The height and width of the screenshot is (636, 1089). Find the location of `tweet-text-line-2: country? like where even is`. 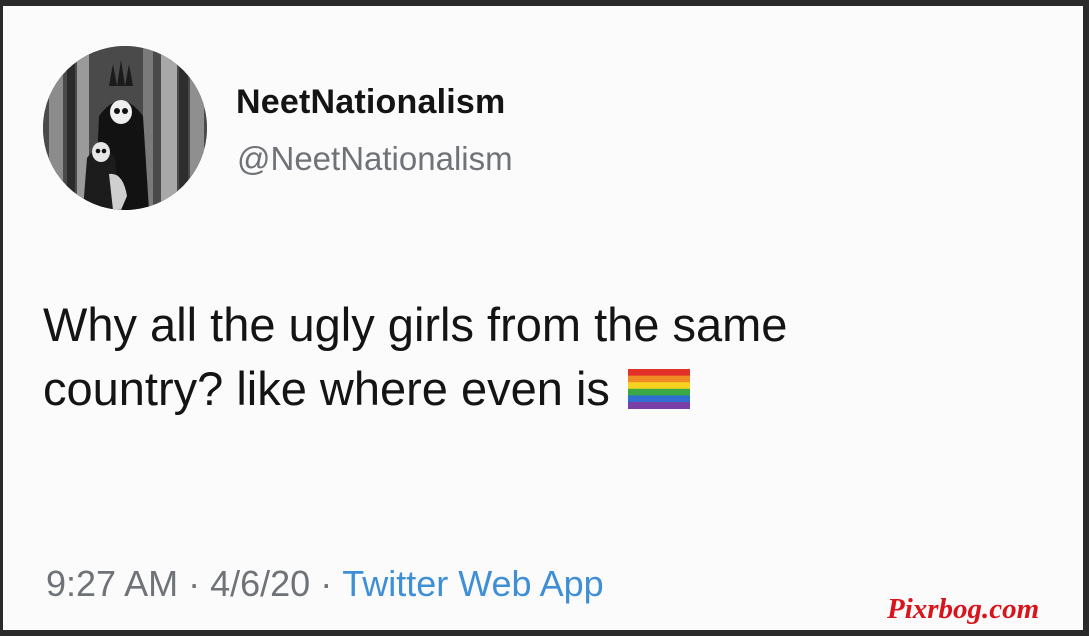

tweet-text-line-2: country? like where even is is located at coordinates (563, 389).